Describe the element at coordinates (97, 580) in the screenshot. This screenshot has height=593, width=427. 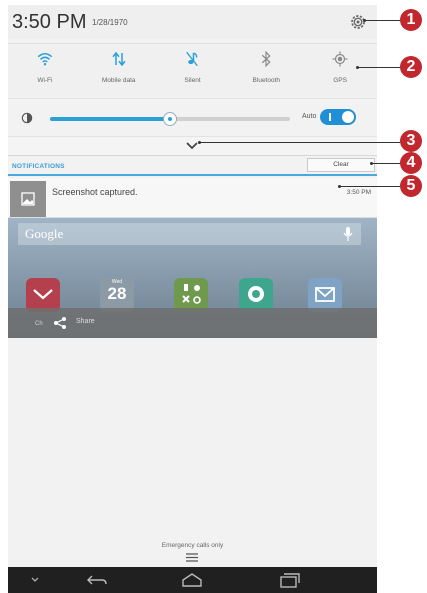
I see `back-icon` at that location.